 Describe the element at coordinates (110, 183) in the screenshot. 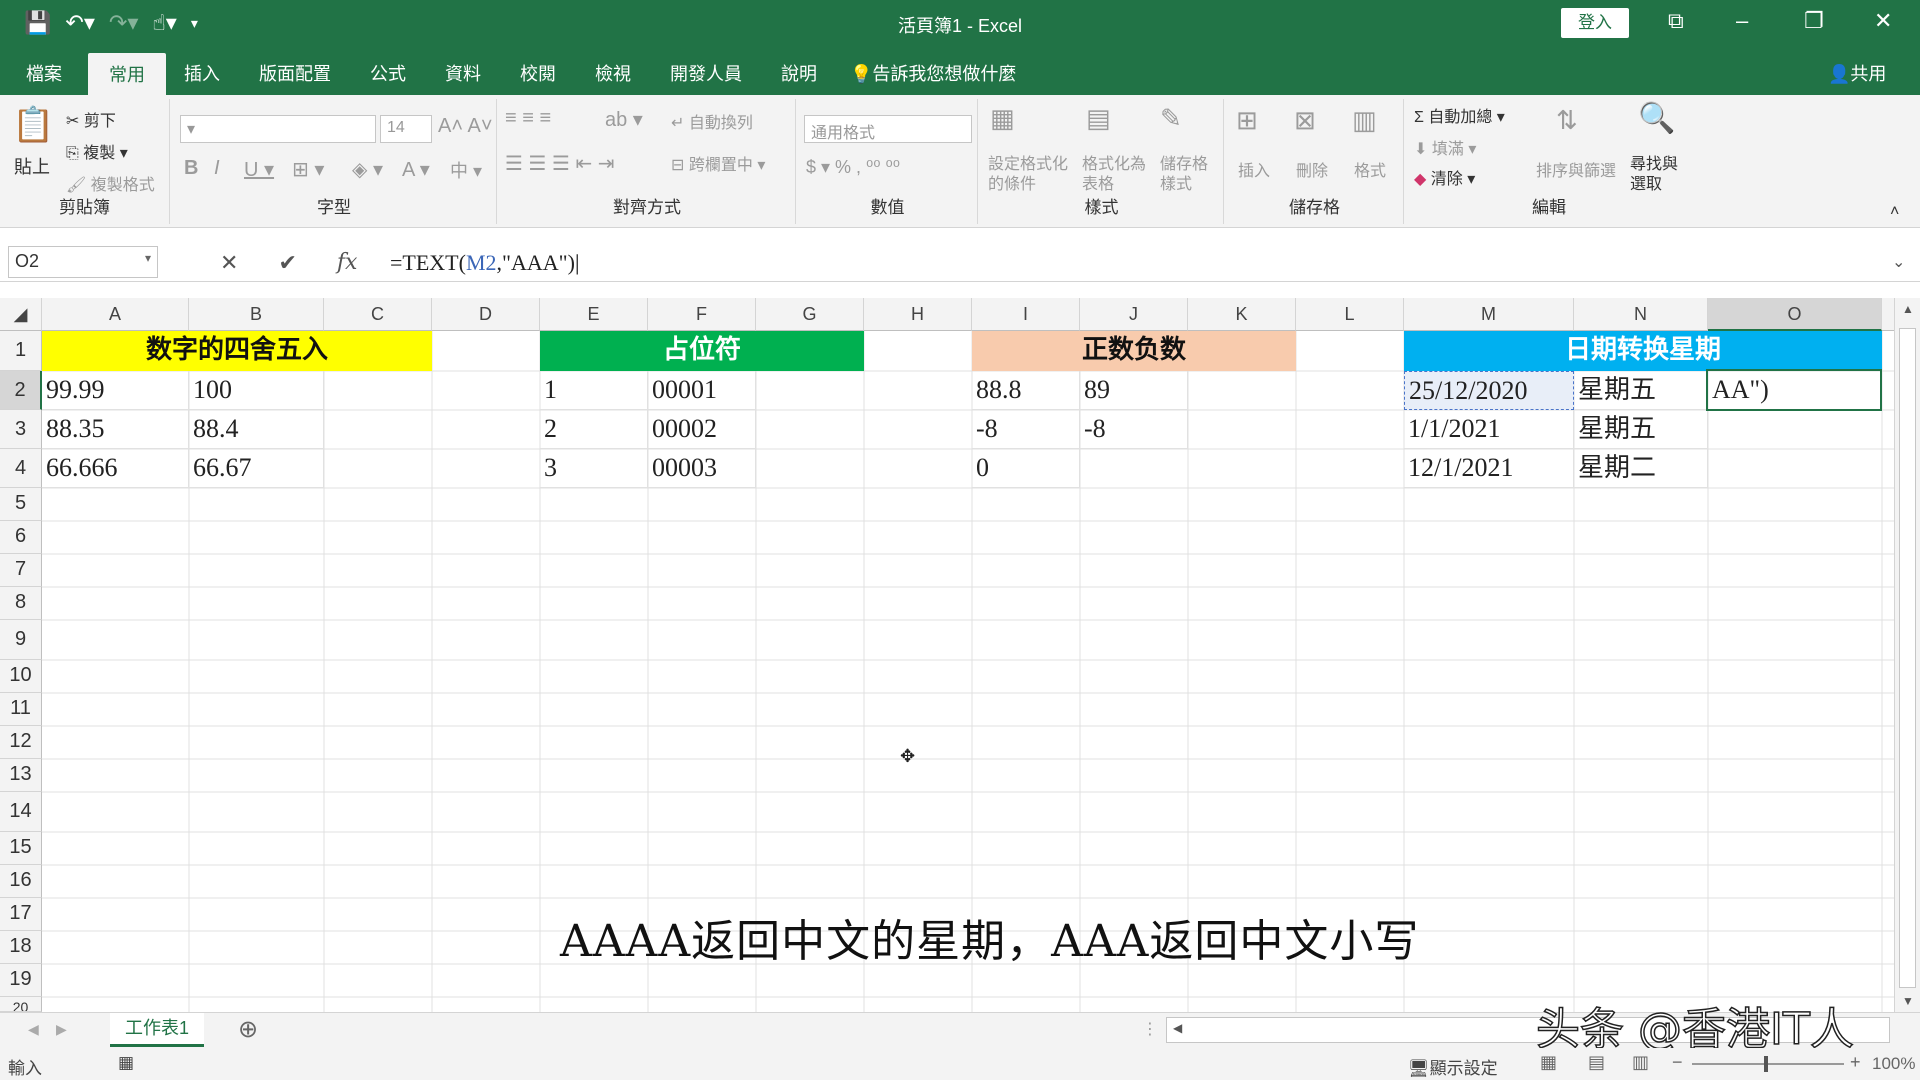

I see `format-painter-button: 🖌 複製格式` at that location.